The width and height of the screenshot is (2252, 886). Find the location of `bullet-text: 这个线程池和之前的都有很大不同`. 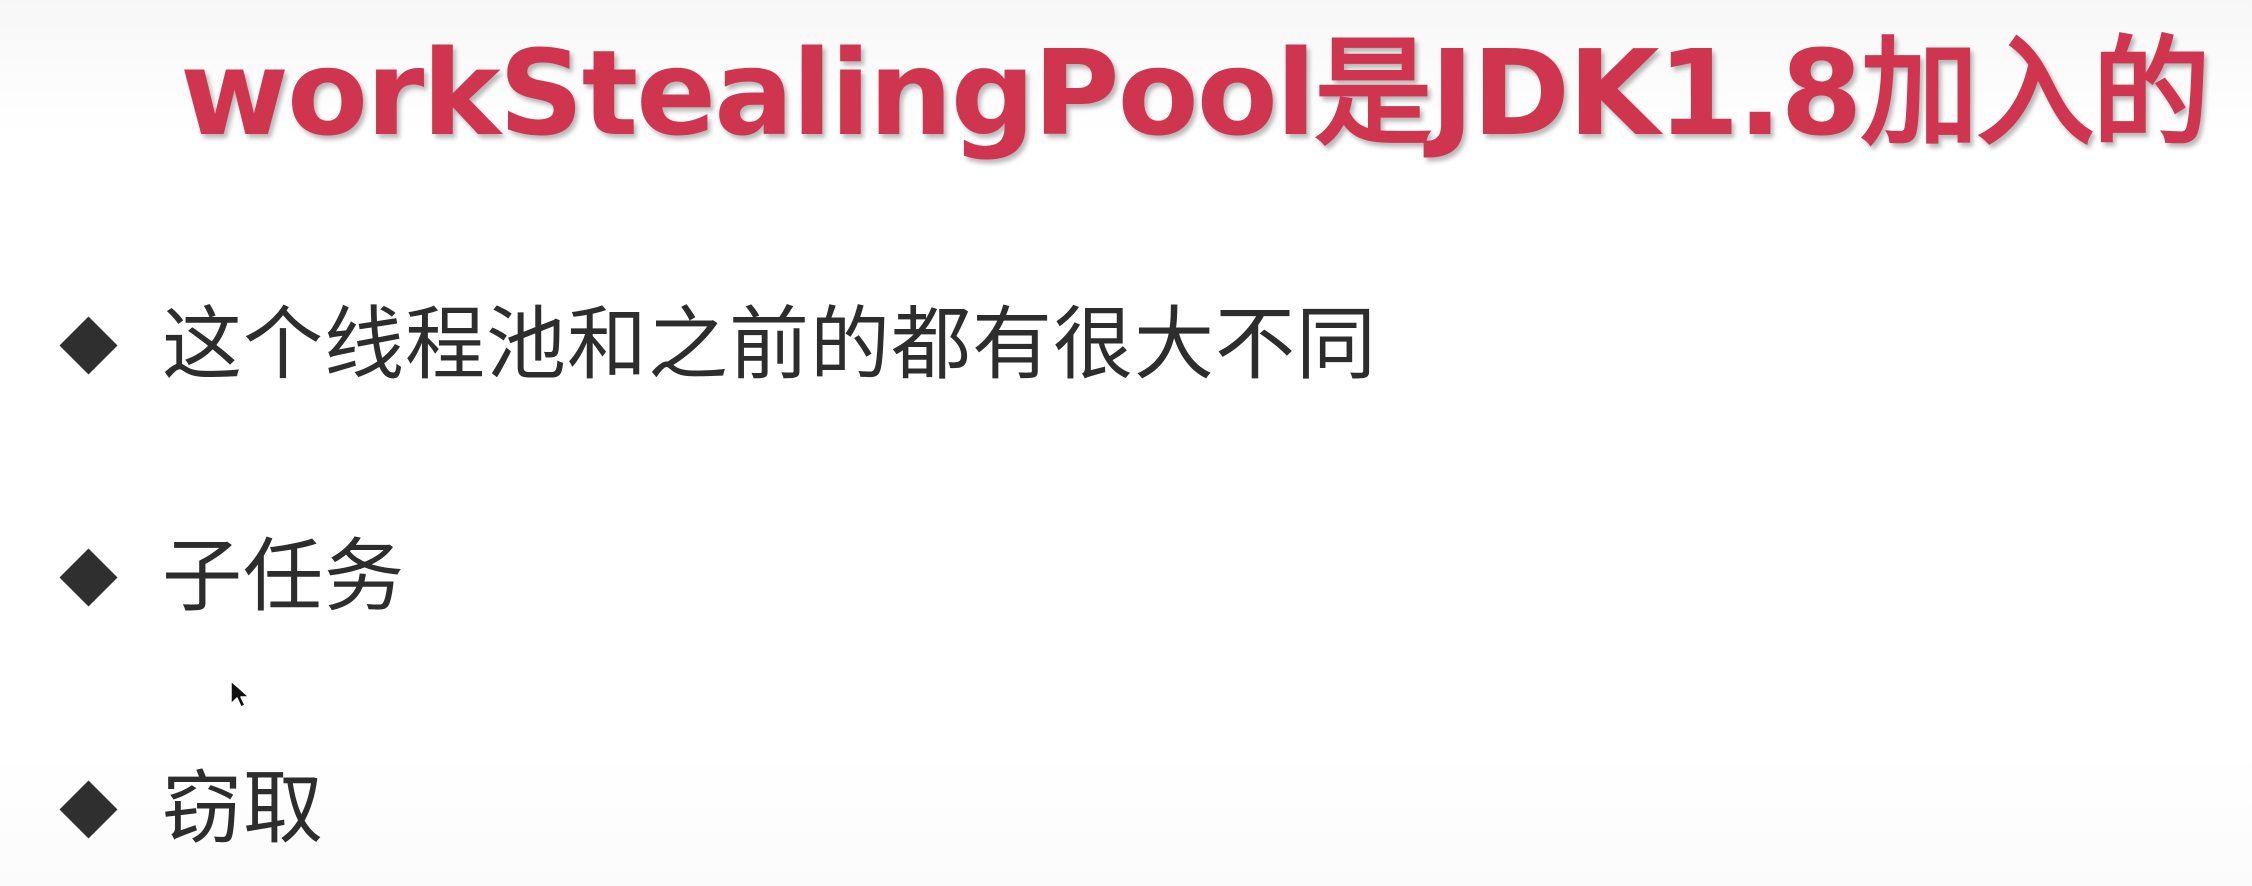

bullet-text: 这个线程池和之前的都有很大不同 is located at coordinates (769, 344).